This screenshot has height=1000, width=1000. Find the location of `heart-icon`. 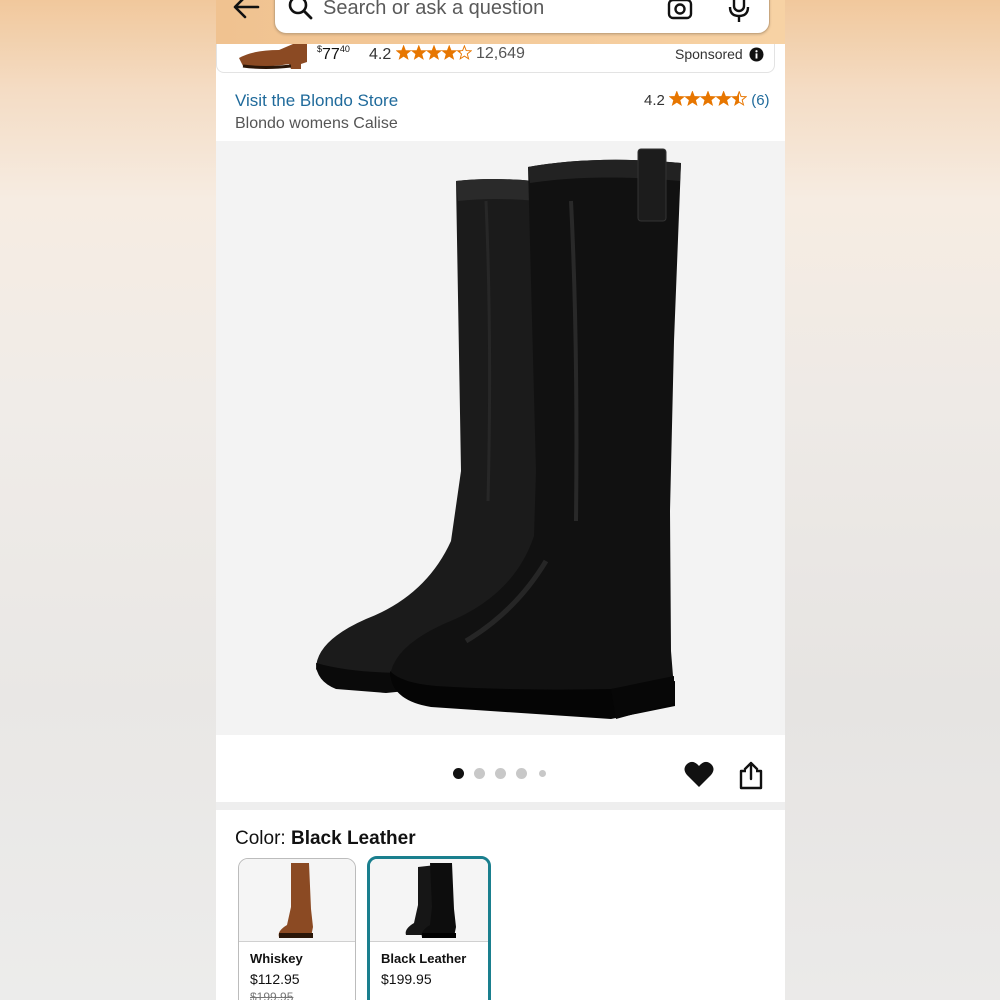

heart-icon is located at coordinates (699, 774).